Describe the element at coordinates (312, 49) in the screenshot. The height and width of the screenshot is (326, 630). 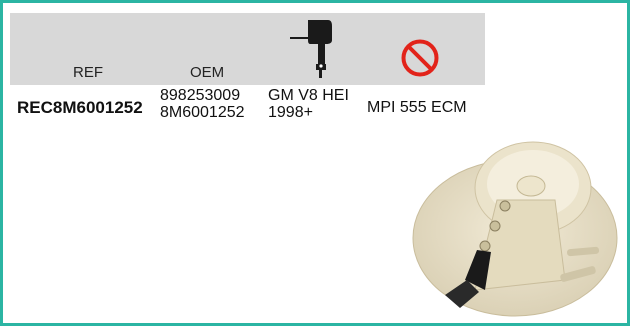
I see `outboard-motor-icon` at that location.